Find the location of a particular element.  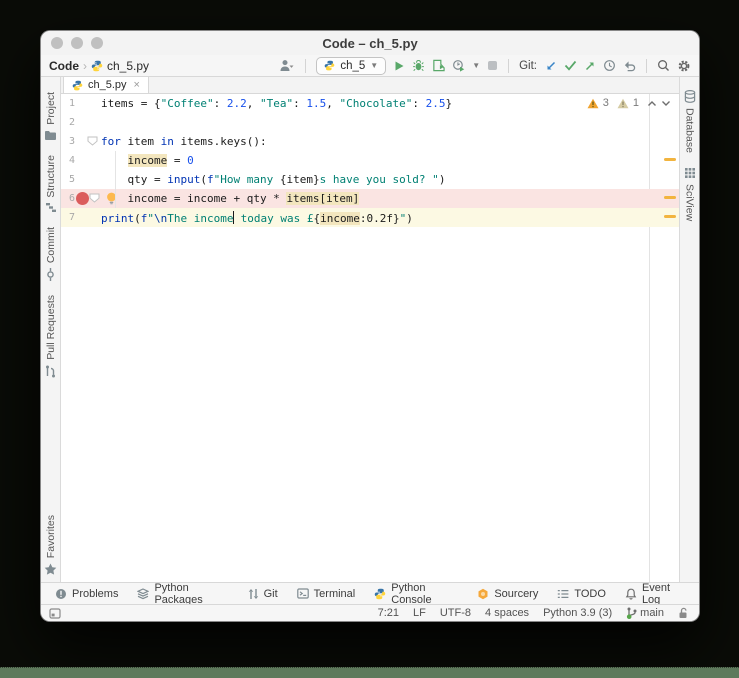

git-icon is located at coordinates (253, 594).